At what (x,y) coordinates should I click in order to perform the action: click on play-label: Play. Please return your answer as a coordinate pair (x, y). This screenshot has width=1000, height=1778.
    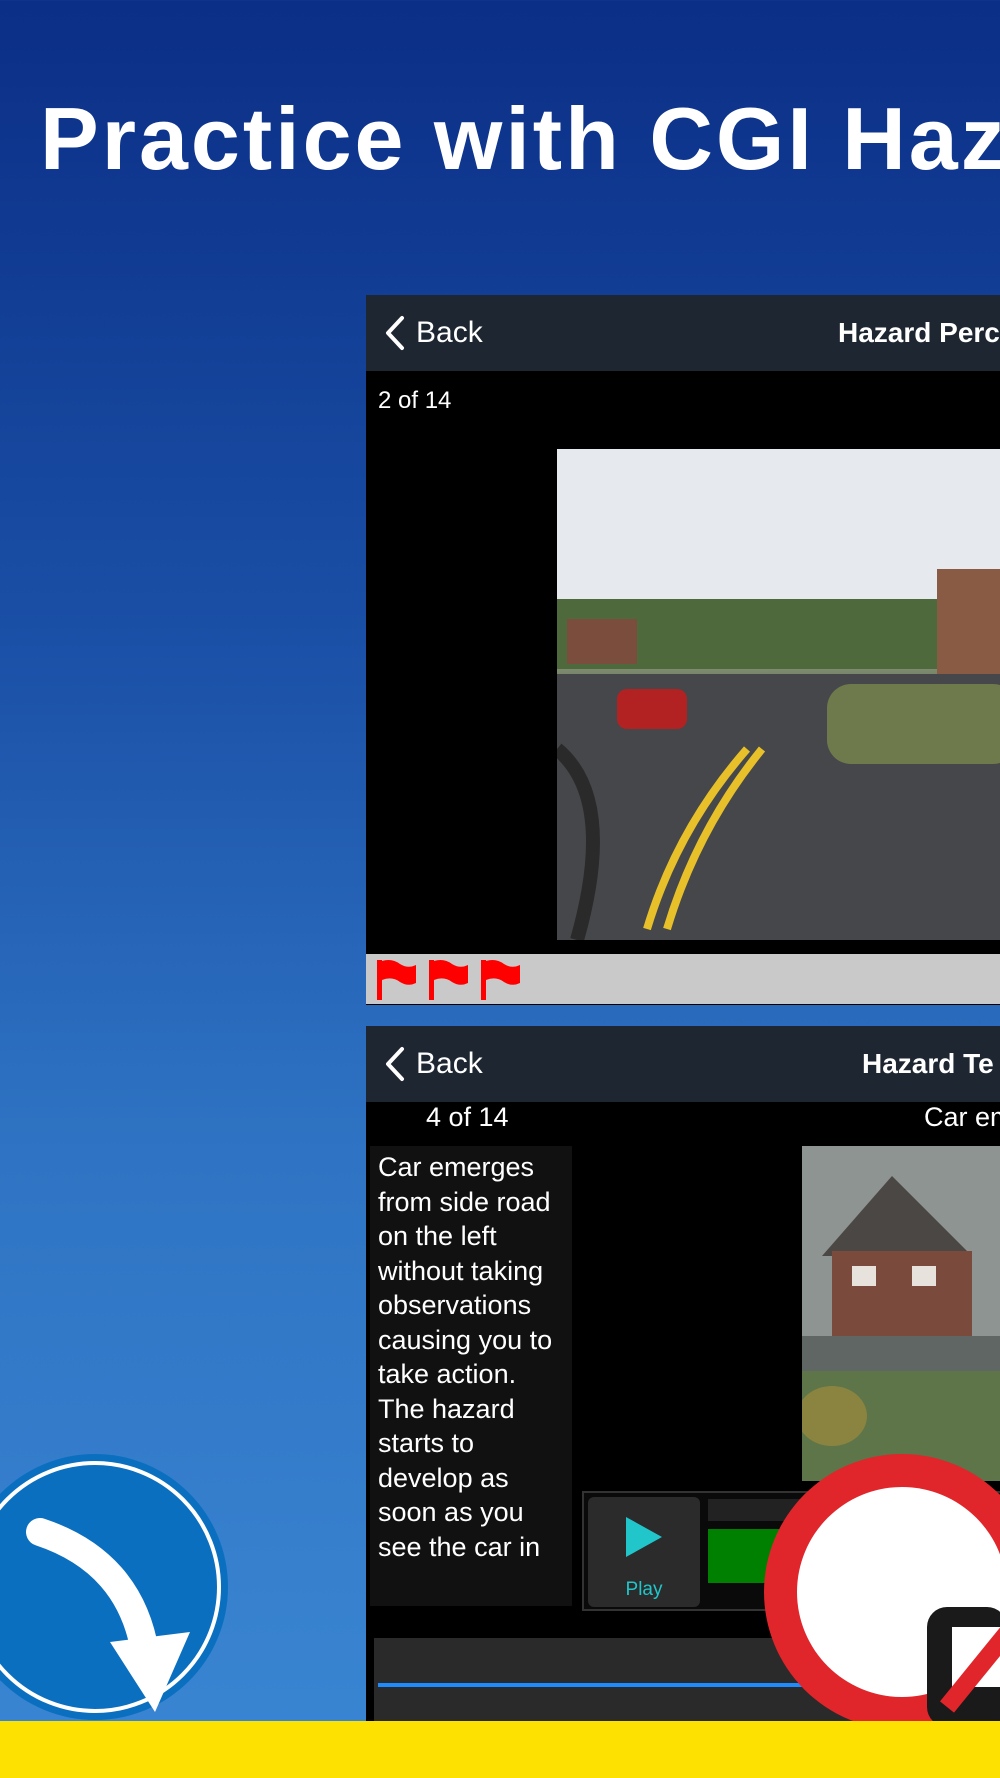
    Looking at the image, I should click on (644, 1589).